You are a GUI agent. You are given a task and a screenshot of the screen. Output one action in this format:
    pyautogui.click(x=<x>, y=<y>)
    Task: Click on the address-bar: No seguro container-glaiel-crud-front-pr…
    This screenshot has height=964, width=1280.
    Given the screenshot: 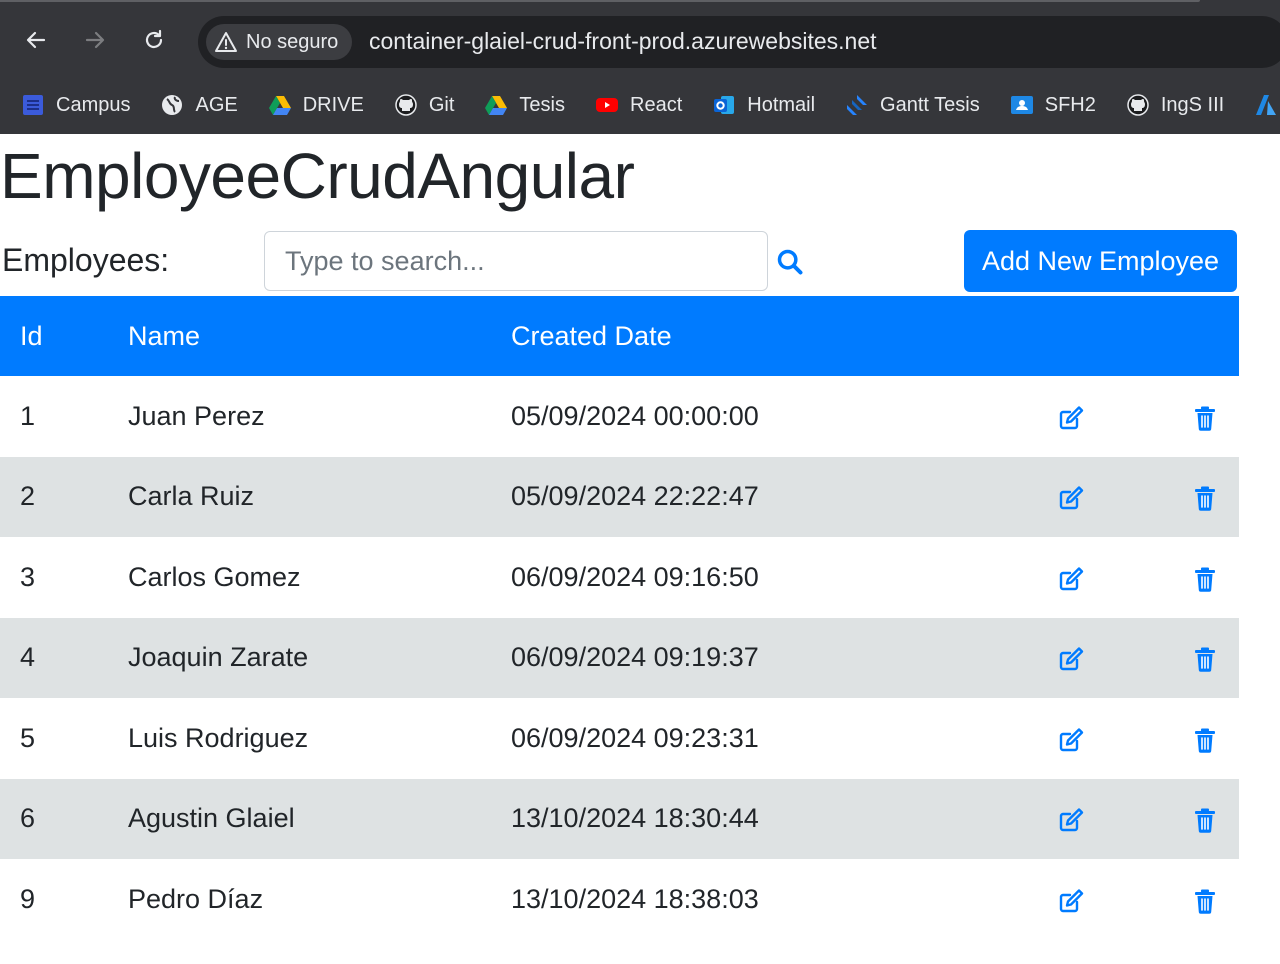 What is the action you would take?
    pyautogui.click(x=739, y=42)
    